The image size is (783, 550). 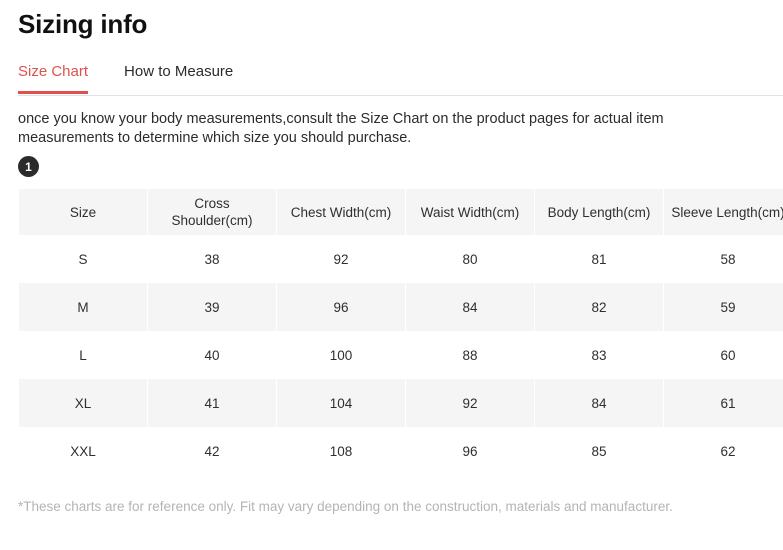 I want to click on table-row: XL 41 104 92 84 61, so click(x=401, y=403).